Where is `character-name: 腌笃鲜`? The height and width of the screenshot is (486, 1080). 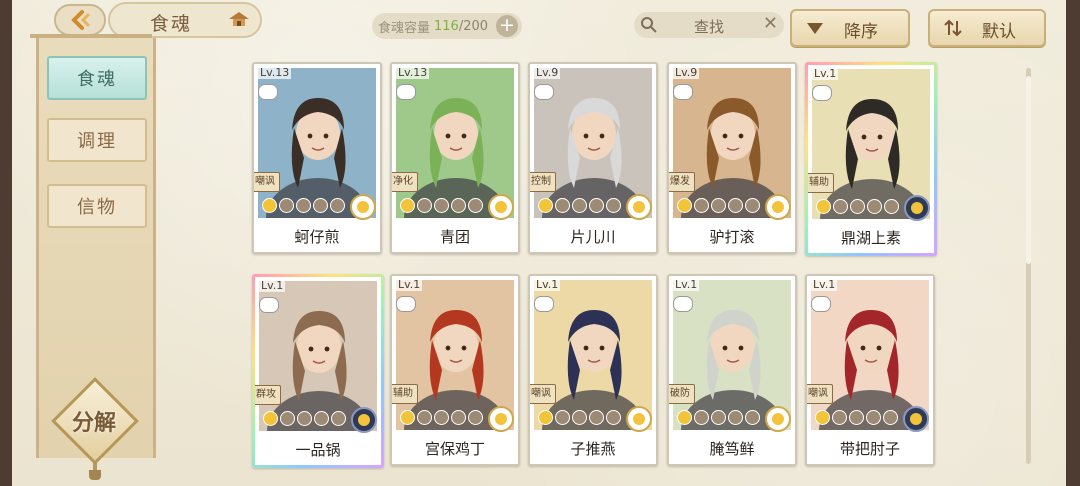 character-name: 腌笃鲜 is located at coordinates (732, 449).